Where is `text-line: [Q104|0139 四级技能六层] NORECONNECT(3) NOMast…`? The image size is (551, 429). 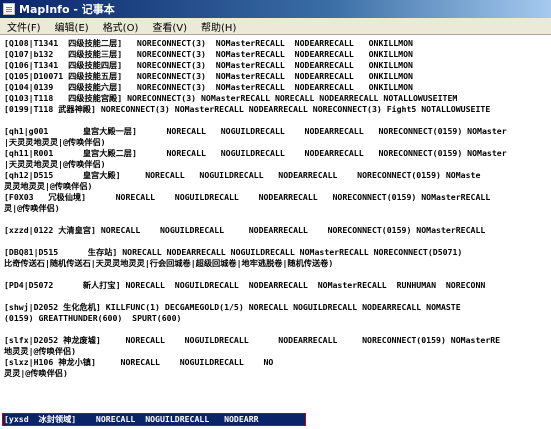 text-line: [Q104|0139 四级技能六层] NORECONNECT(3) NOMast… is located at coordinates (208, 87).